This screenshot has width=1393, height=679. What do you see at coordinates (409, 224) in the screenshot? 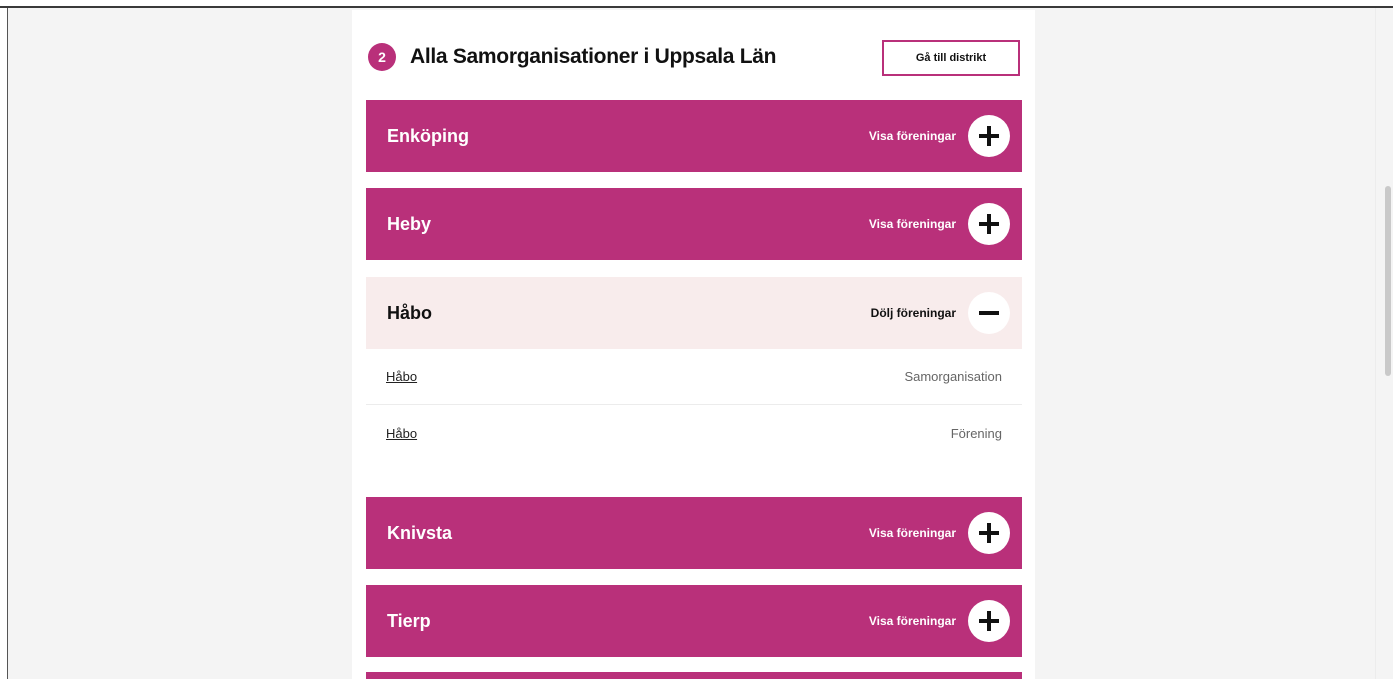
I see `accordion-title: Heby` at bounding box center [409, 224].